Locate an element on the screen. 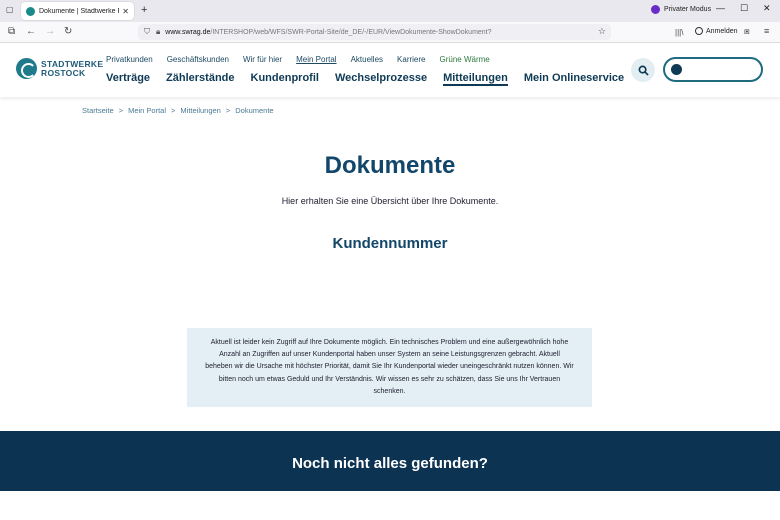 This screenshot has height=520, width=780. forward-icon: → is located at coordinates (50, 31).